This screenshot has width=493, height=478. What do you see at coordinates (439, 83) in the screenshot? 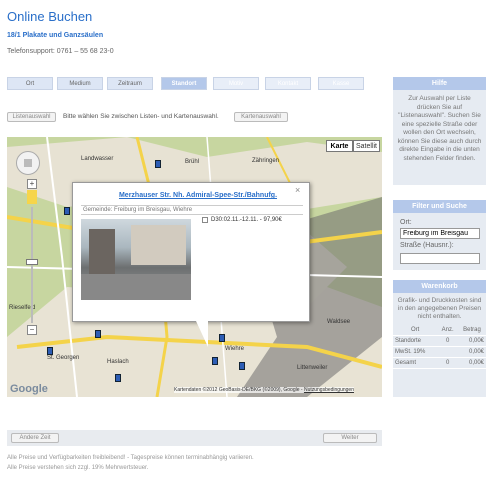
I see `help-title: Hilfe` at bounding box center [439, 83].